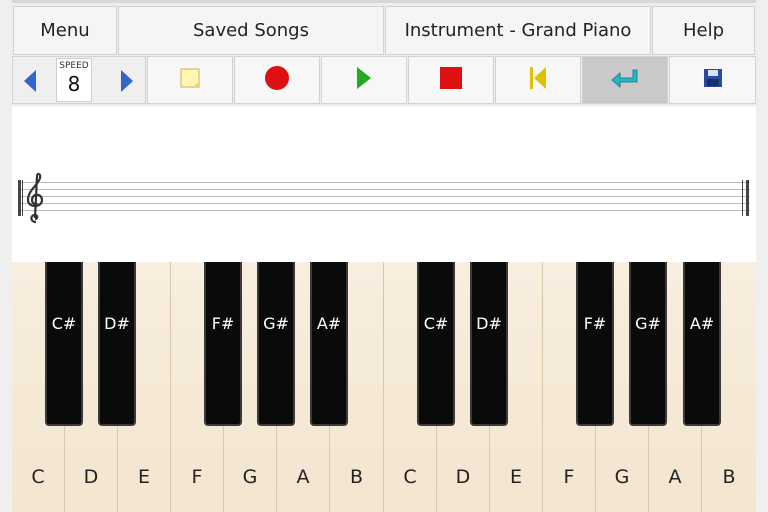 The width and height of the screenshot is (768, 512). I want to click on speed-label: SPEED, so click(74, 66).